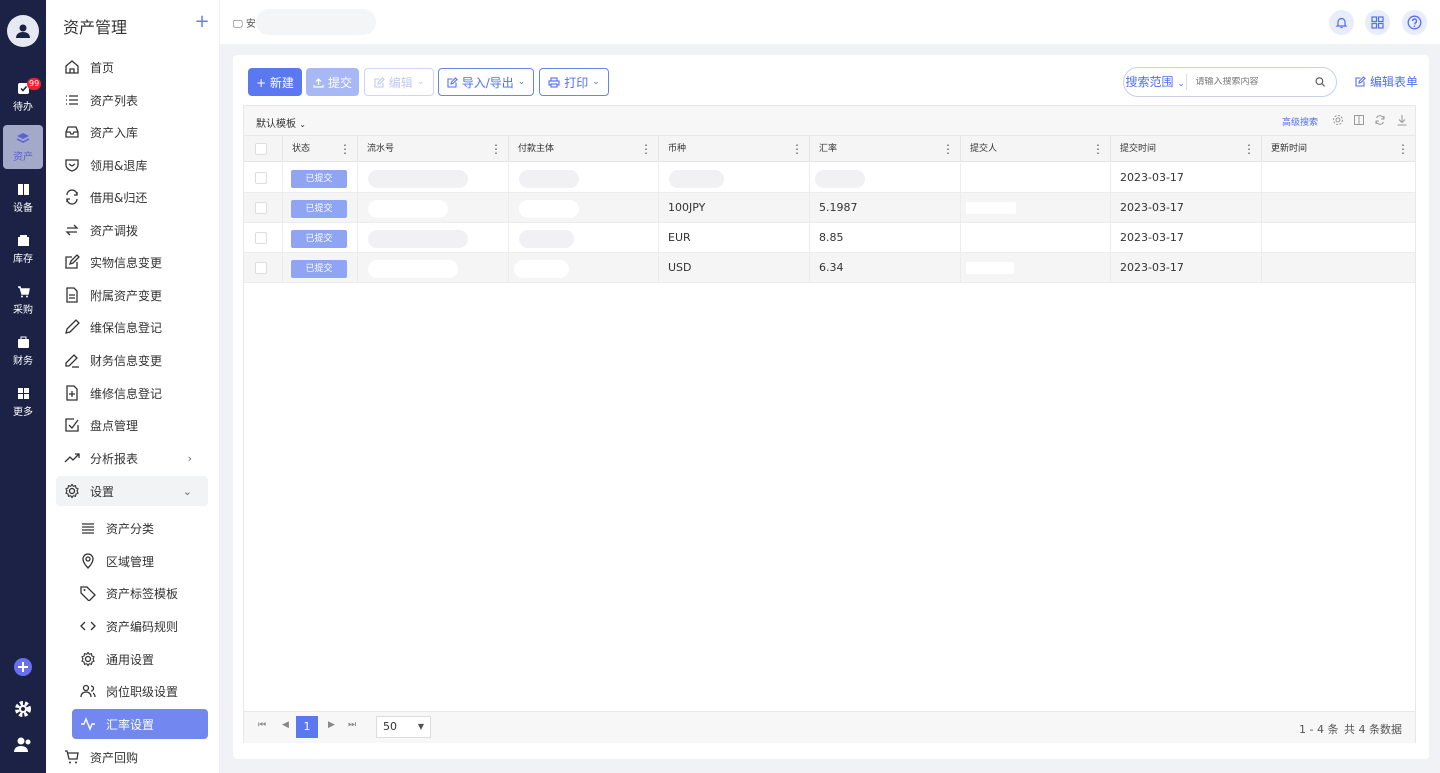  I want to click on menu-item-physical-change: 实物信息变更, so click(132, 262).